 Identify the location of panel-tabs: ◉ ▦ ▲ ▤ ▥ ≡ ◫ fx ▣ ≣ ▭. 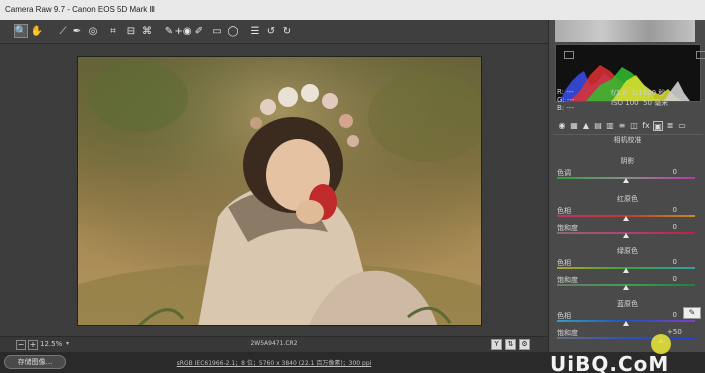
(628, 127).